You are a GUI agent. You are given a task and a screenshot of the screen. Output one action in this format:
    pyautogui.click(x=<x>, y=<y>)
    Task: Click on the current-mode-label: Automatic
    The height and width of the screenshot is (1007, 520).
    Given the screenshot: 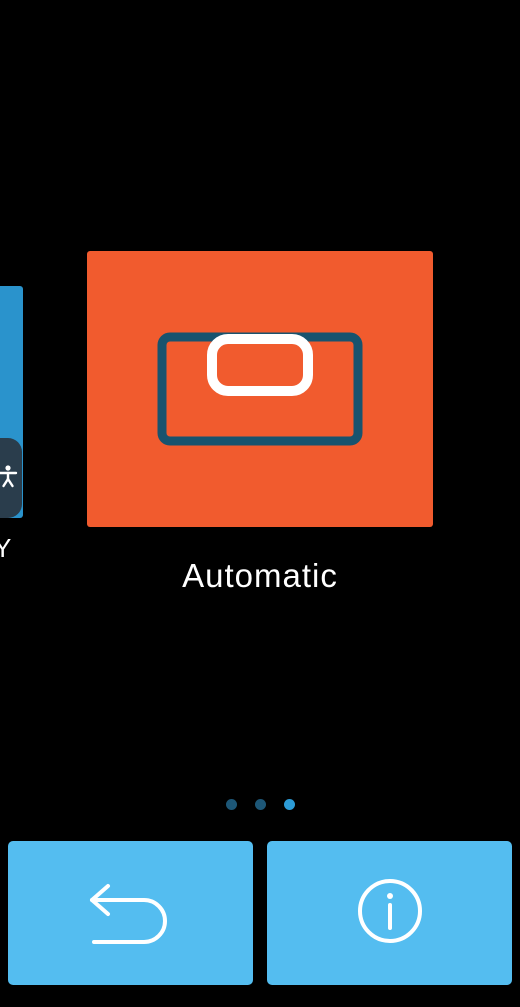 What is the action you would take?
    pyautogui.click(x=260, y=575)
    